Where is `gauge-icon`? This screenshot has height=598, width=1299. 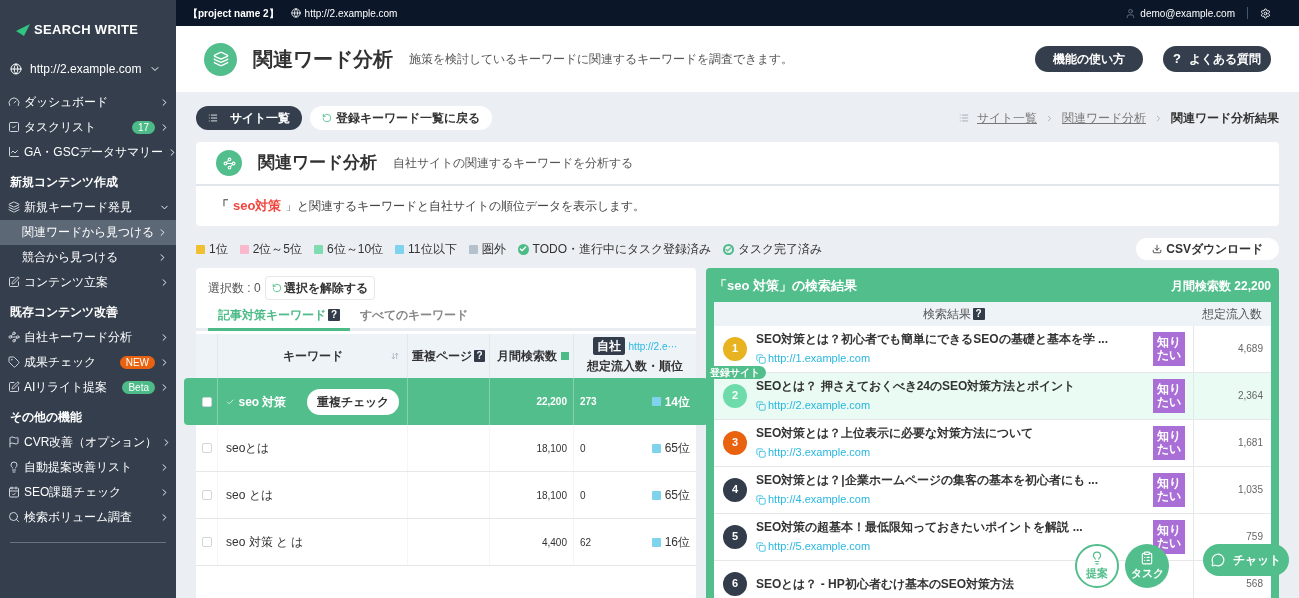 gauge-icon is located at coordinates (14, 102).